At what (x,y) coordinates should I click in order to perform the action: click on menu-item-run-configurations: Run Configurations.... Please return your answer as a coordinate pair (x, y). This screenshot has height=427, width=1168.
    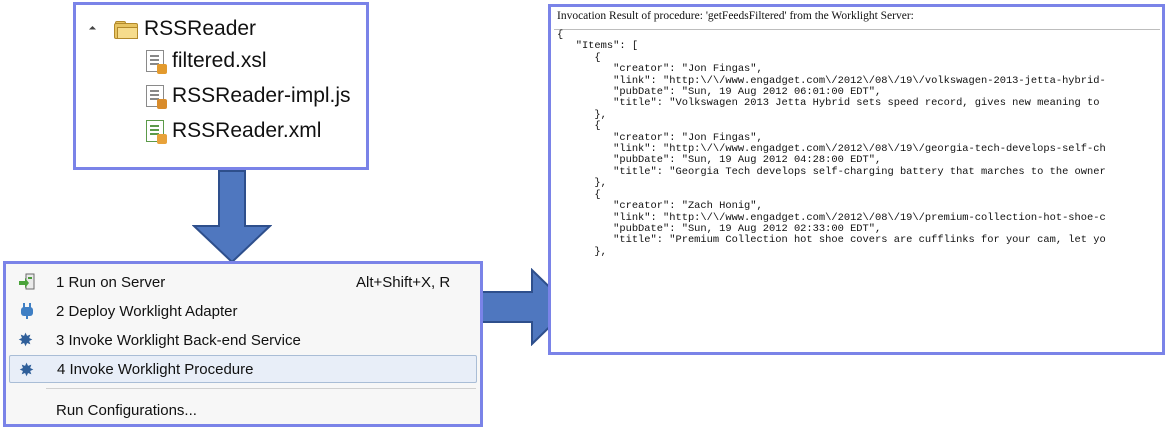
    Looking at the image, I should click on (243, 410).